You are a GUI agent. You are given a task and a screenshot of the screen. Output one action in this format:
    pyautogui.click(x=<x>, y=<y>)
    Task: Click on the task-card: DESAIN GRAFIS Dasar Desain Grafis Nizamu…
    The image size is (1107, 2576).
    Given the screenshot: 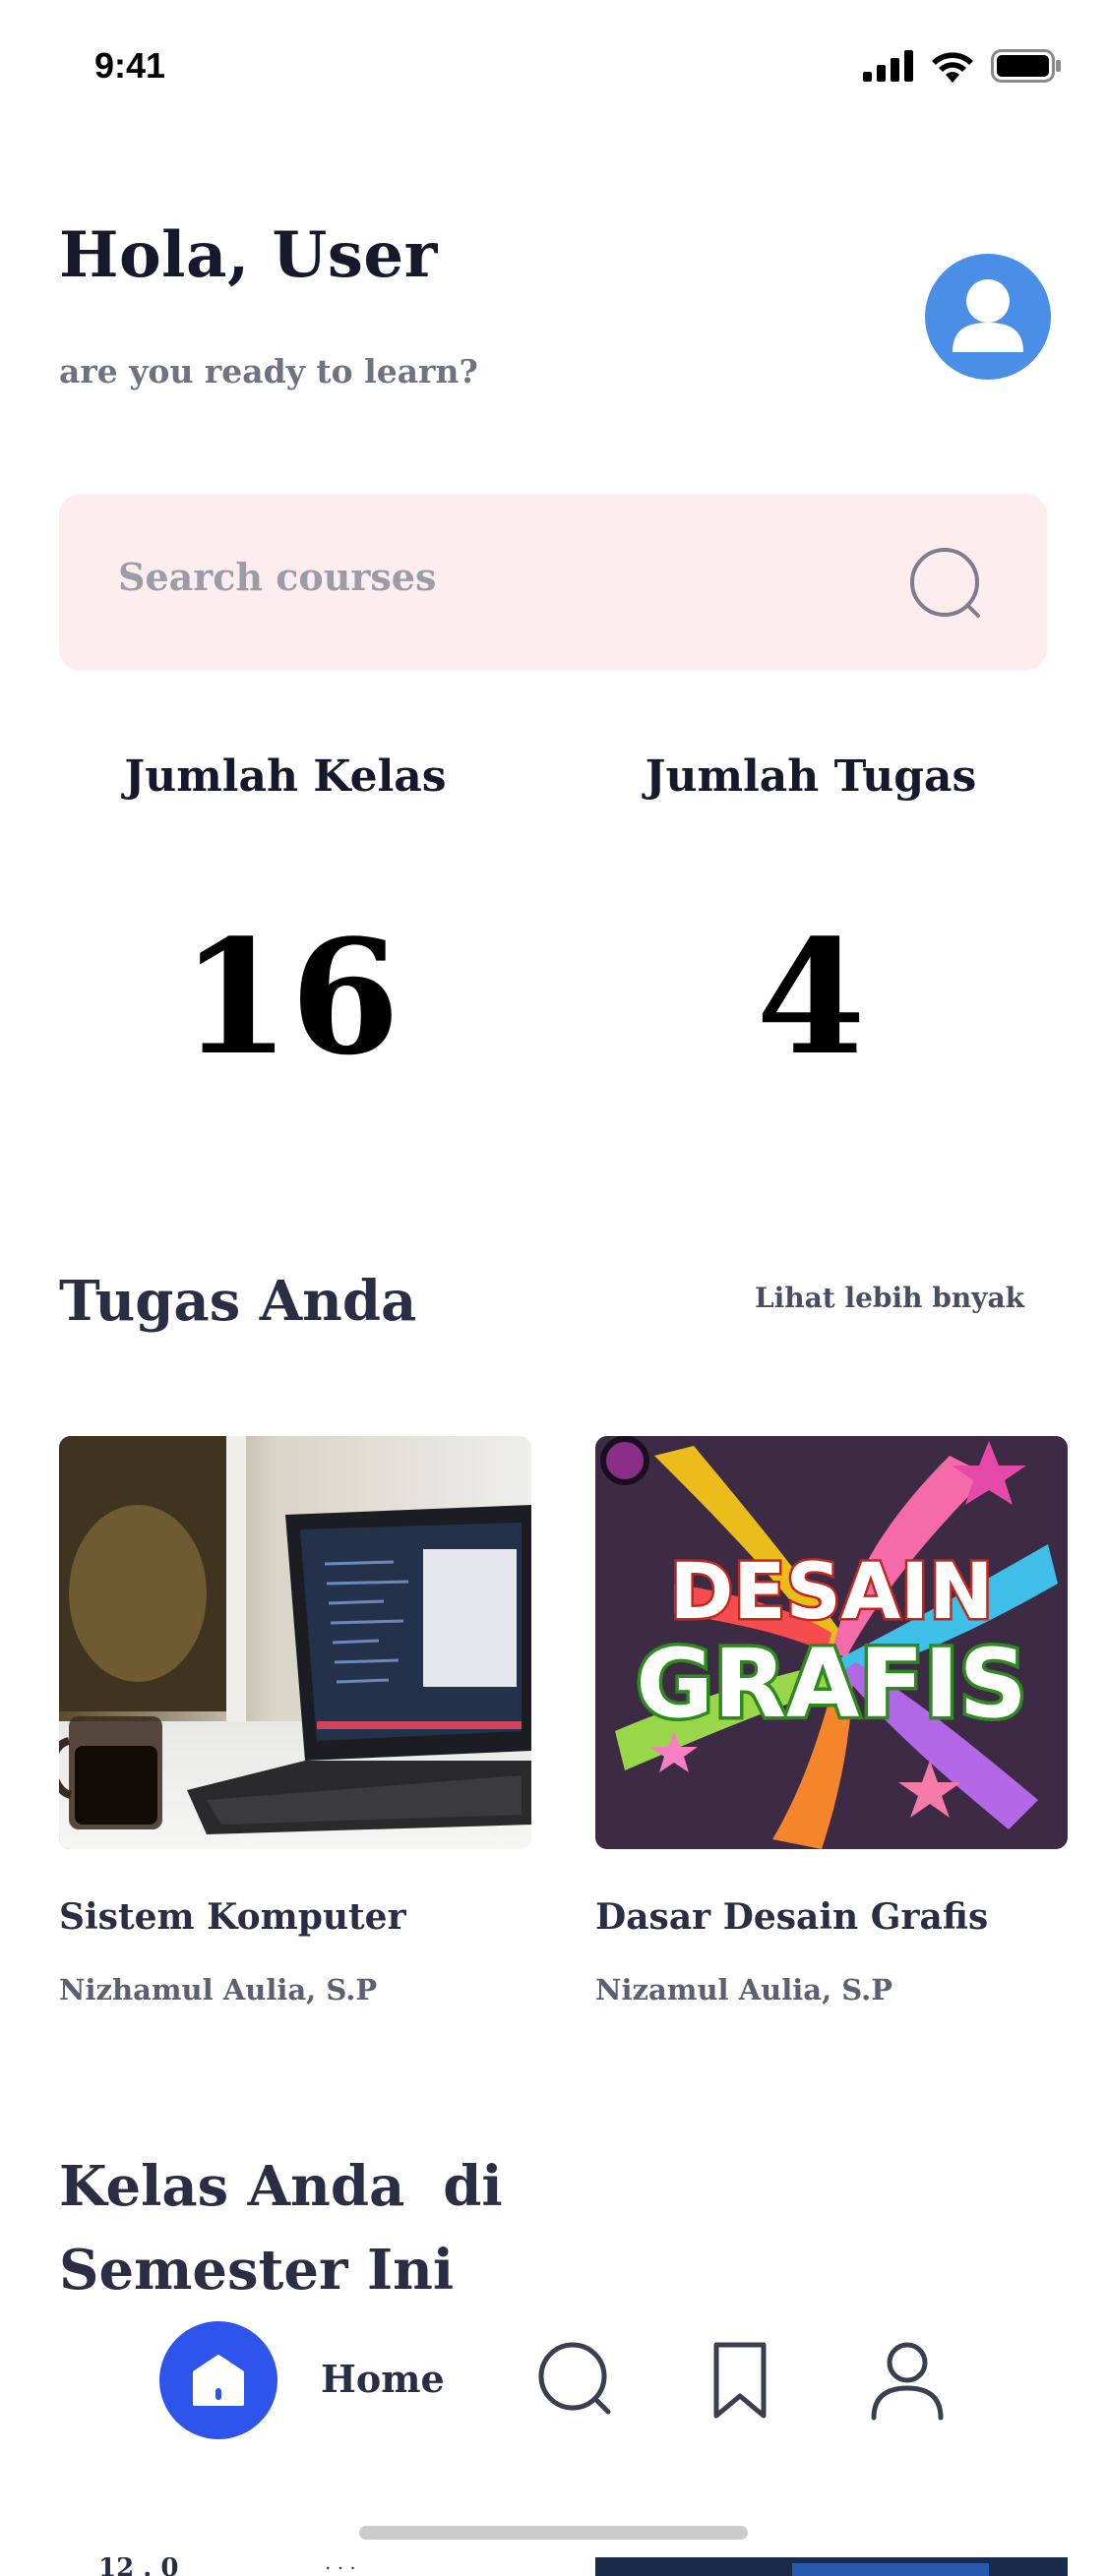 What is the action you would take?
    pyautogui.click(x=832, y=1721)
    